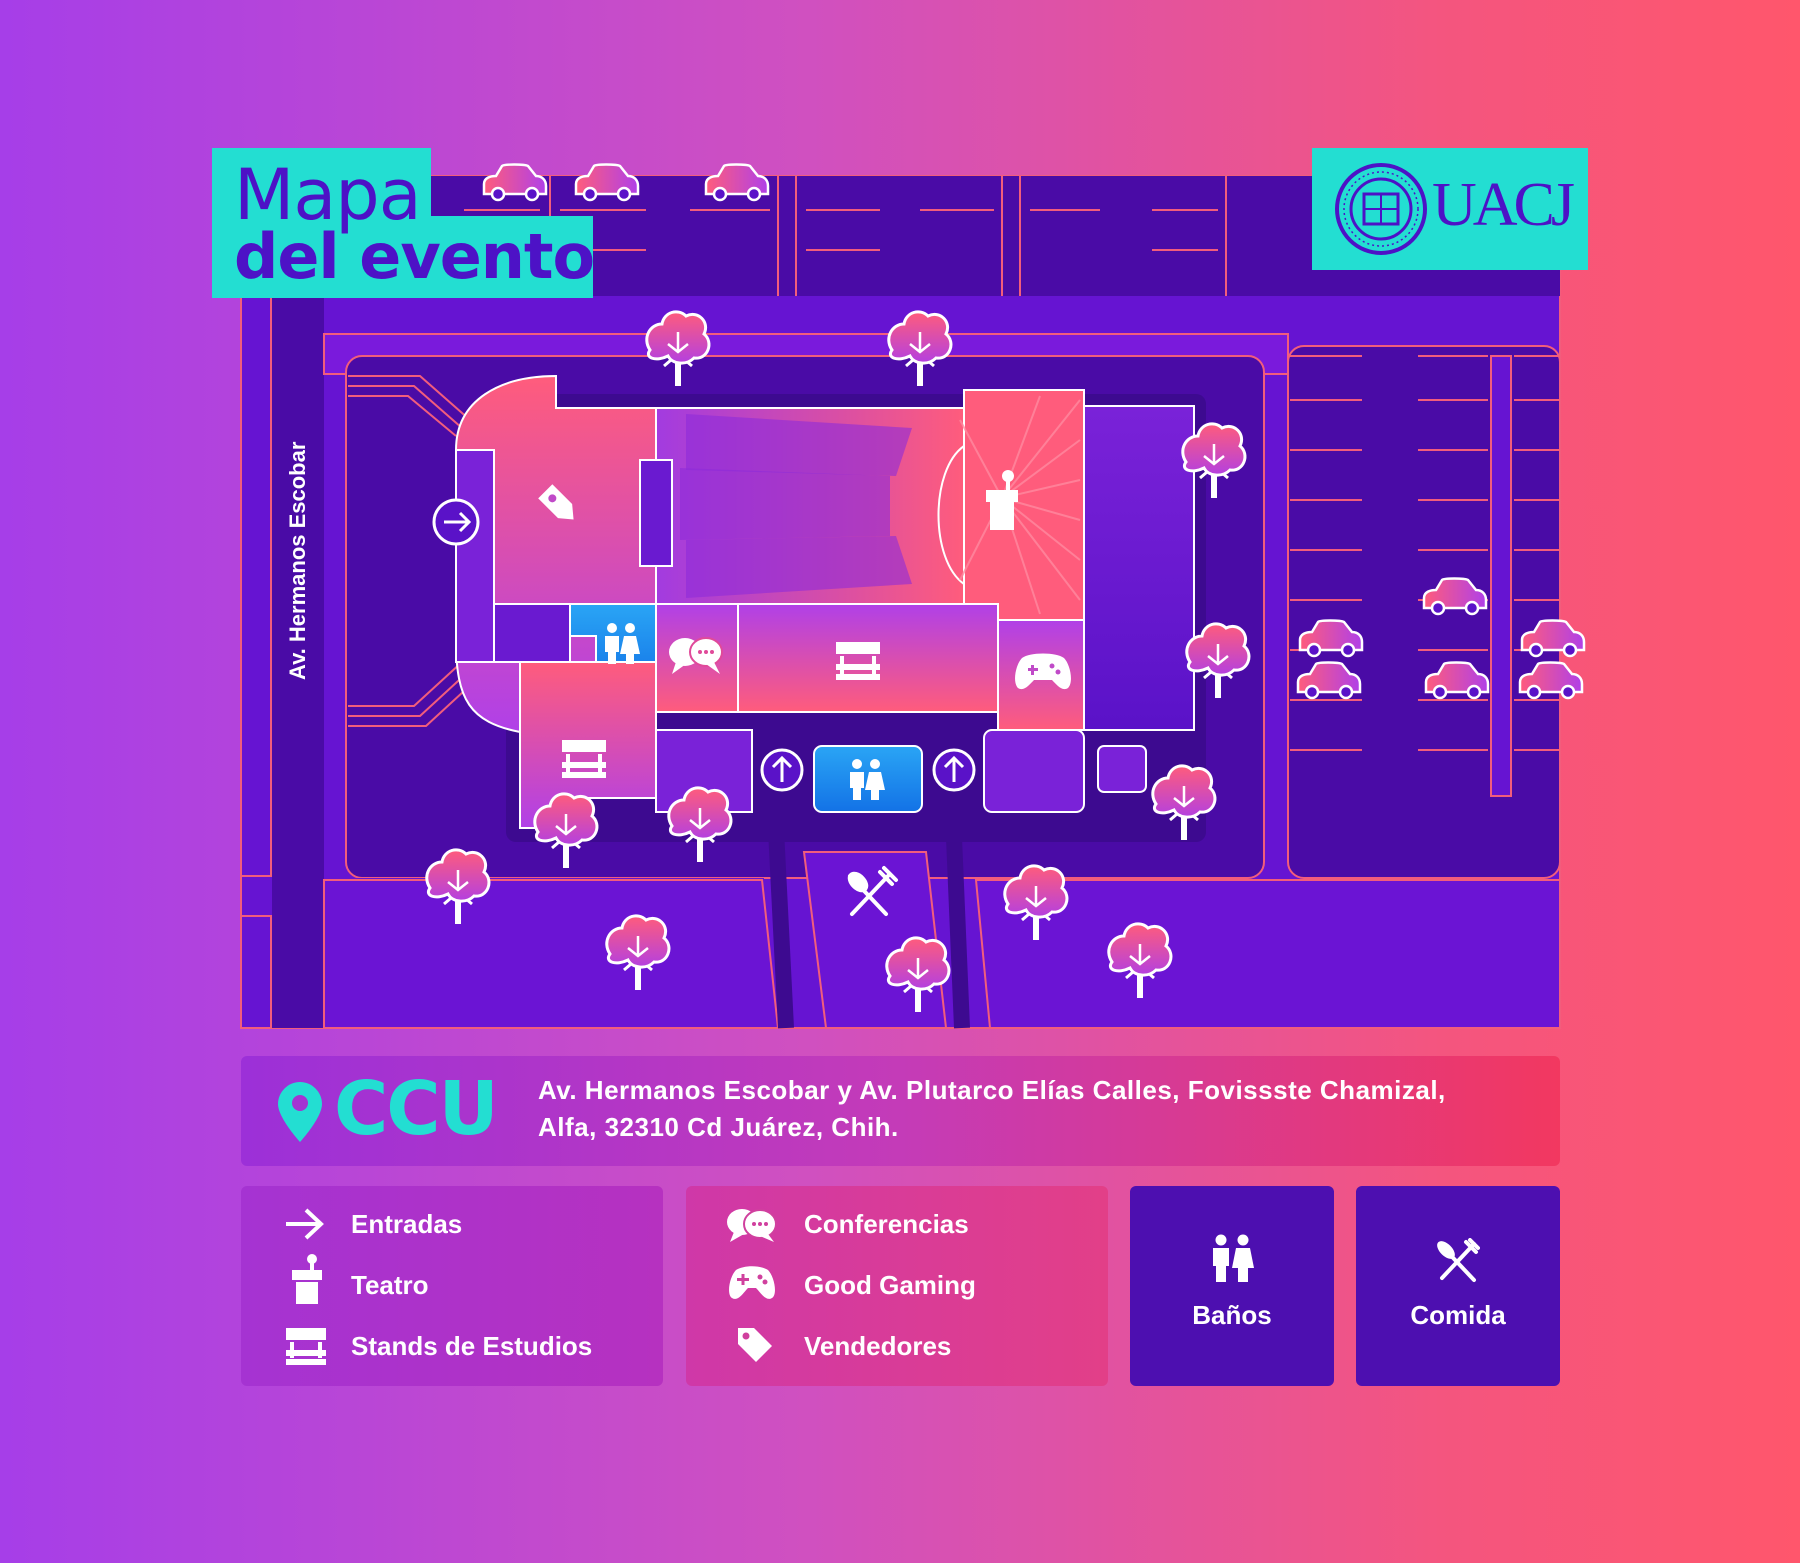 This screenshot has height=1563, width=1800. I want to click on gamepad-icon, so click(752, 1282).